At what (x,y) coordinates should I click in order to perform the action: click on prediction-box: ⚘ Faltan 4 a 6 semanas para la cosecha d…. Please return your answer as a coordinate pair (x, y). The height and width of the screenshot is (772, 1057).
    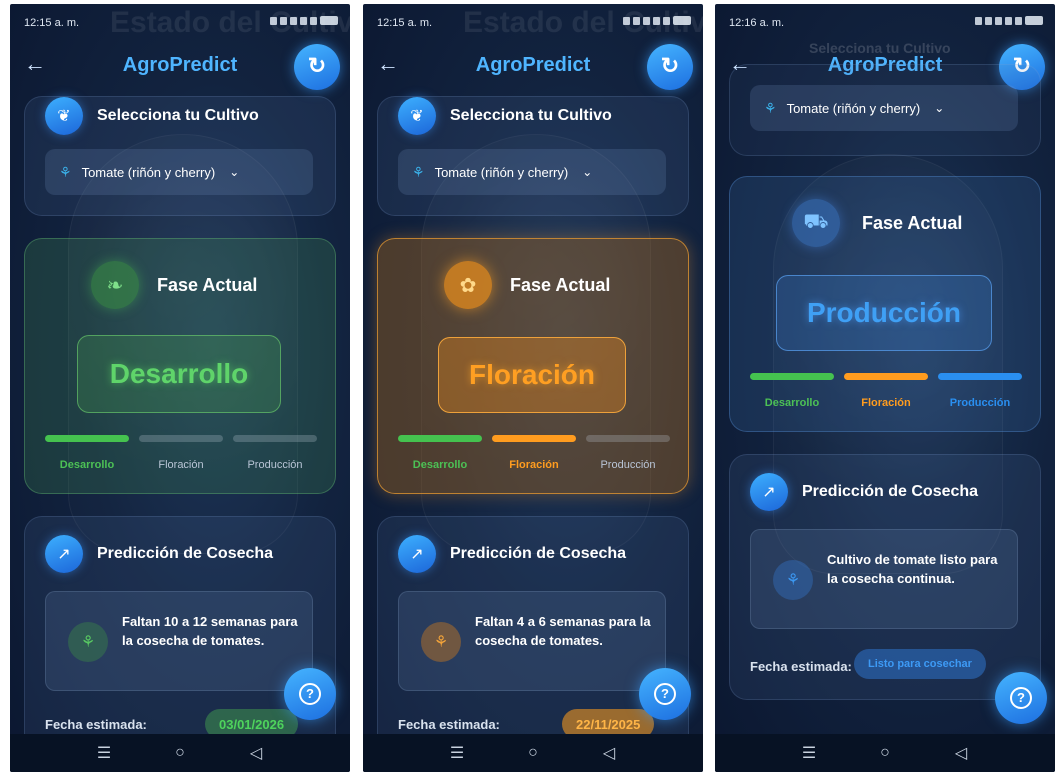
    Looking at the image, I should click on (532, 641).